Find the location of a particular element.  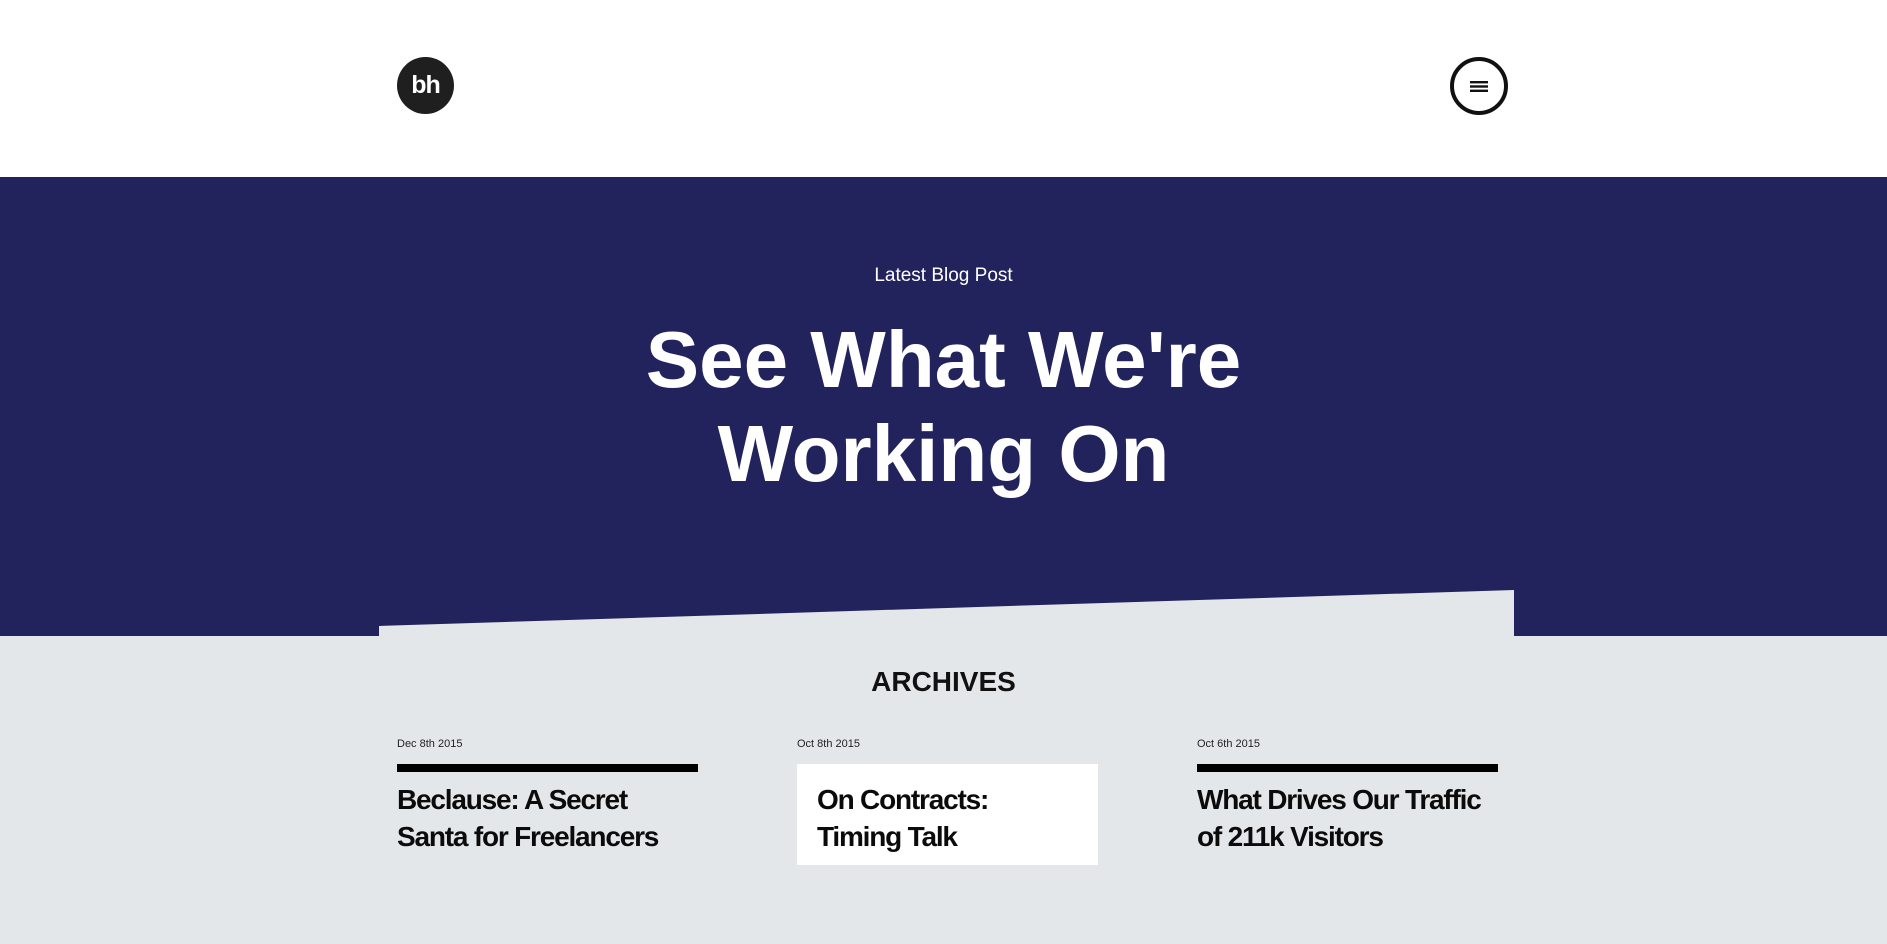

hero-label: Latest Blog Post is located at coordinates (943, 275).